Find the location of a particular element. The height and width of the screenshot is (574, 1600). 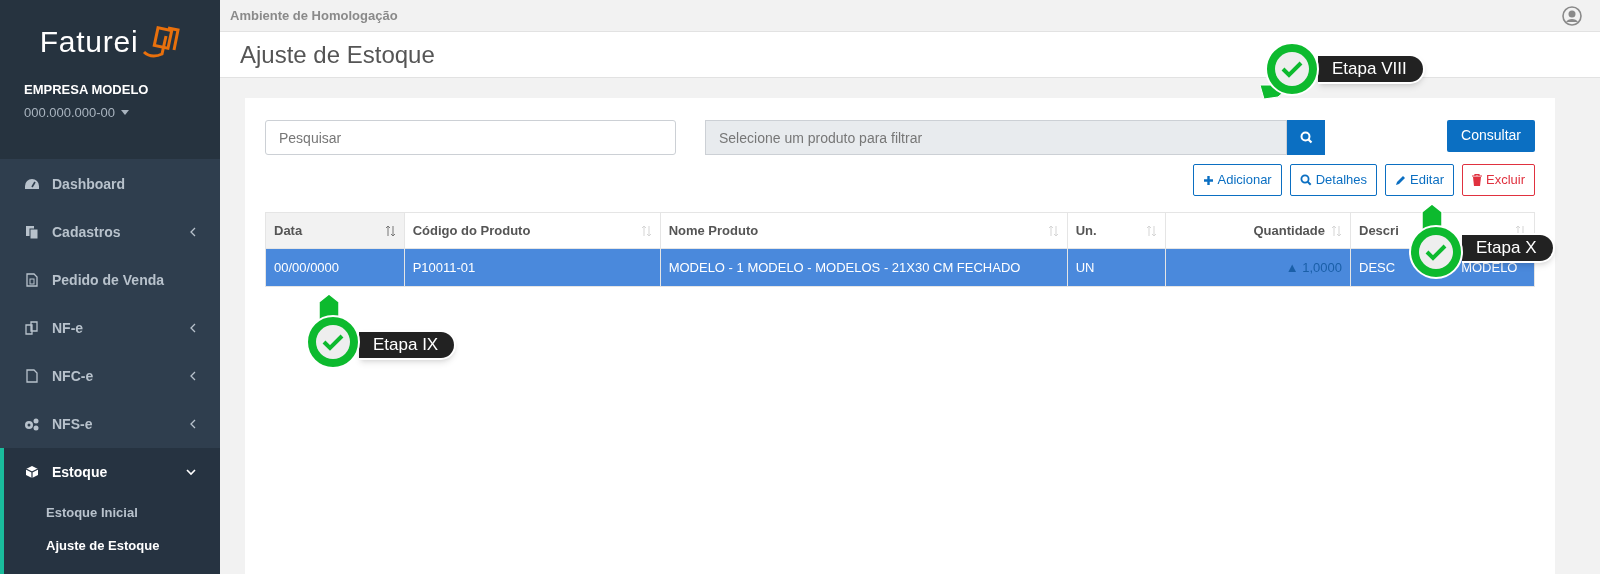

file-icon is located at coordinates (32, 376).